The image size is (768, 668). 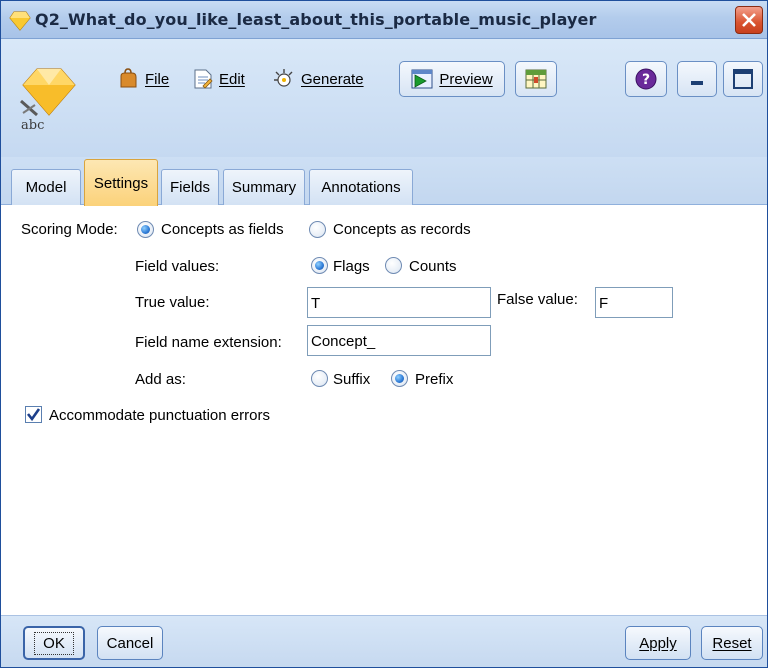 What do you see at coordinates (399, 302) in the screenshot?
I see `true-value-input: T` at bounding box center [399, 302].